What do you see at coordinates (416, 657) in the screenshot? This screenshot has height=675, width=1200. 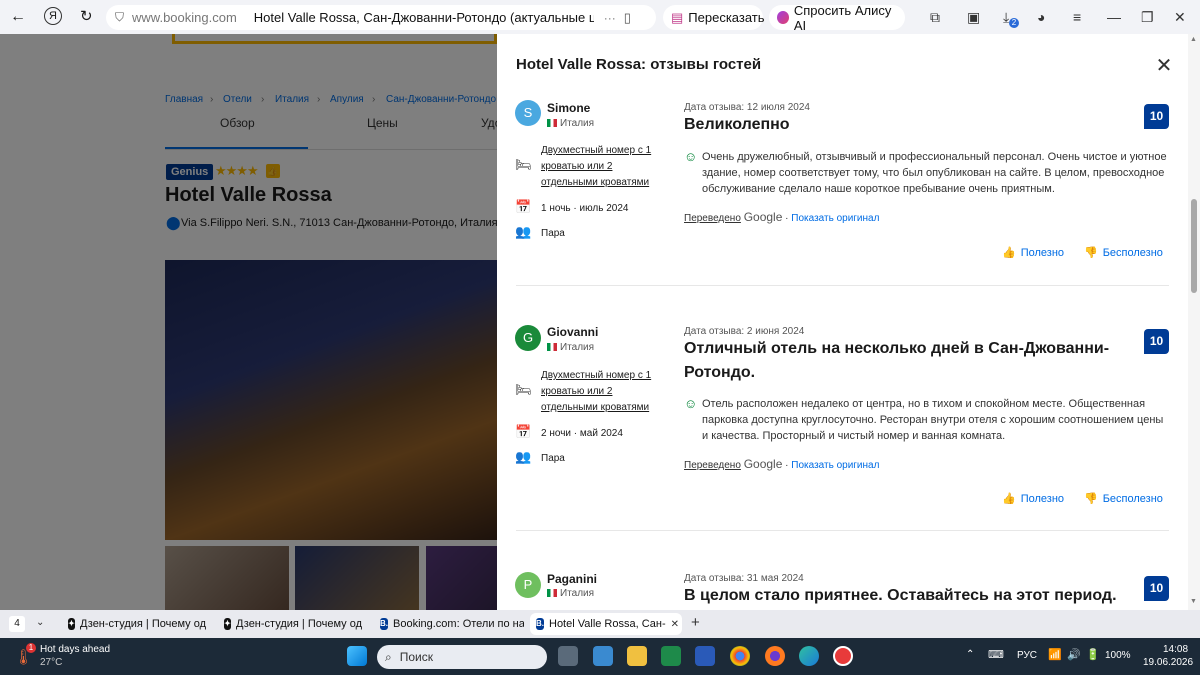 I see `search-placeholder: Поиск` at bounding box center [416, 657].